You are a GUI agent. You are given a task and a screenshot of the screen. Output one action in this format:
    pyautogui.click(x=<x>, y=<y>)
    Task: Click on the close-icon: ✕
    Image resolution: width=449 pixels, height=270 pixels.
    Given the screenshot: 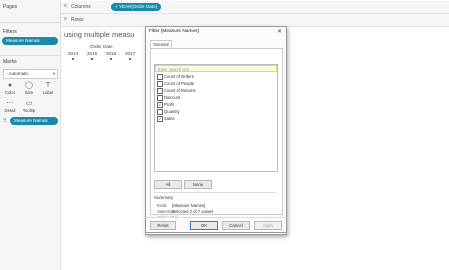 What is the action you would take?
    pyautogui.click(x=279, y=31)
    